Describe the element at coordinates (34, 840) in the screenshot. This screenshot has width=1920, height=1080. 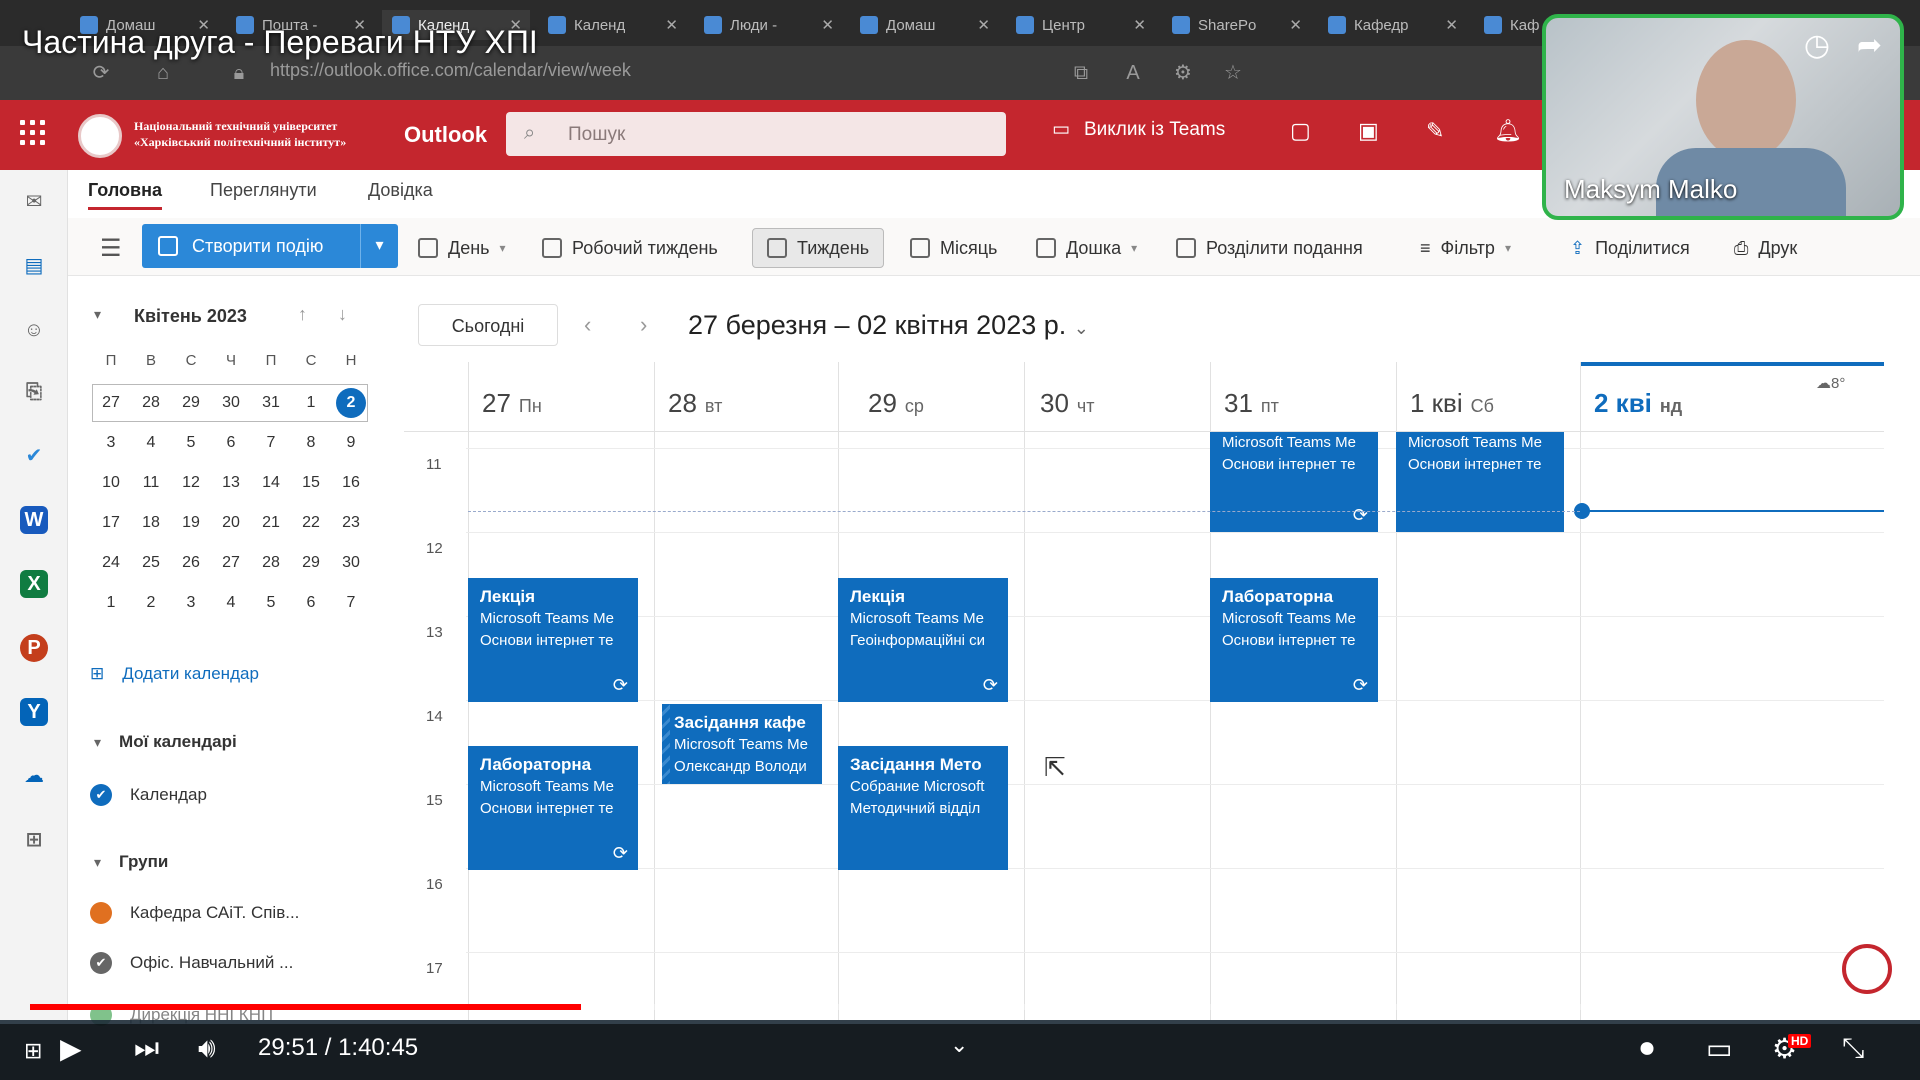
I see `more-apps-icon: ⊞` at that location.